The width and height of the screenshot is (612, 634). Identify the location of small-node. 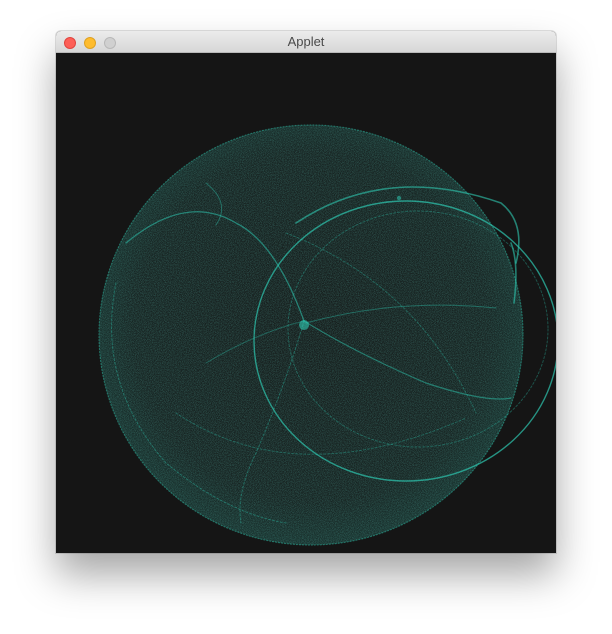
(399, 198).